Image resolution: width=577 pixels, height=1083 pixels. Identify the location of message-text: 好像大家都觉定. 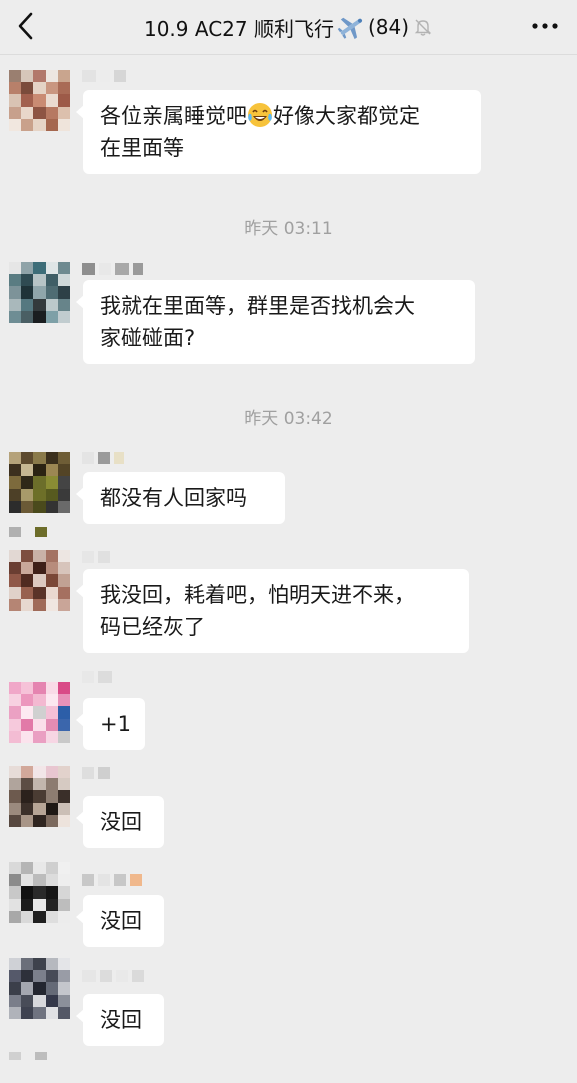
(346, 116).